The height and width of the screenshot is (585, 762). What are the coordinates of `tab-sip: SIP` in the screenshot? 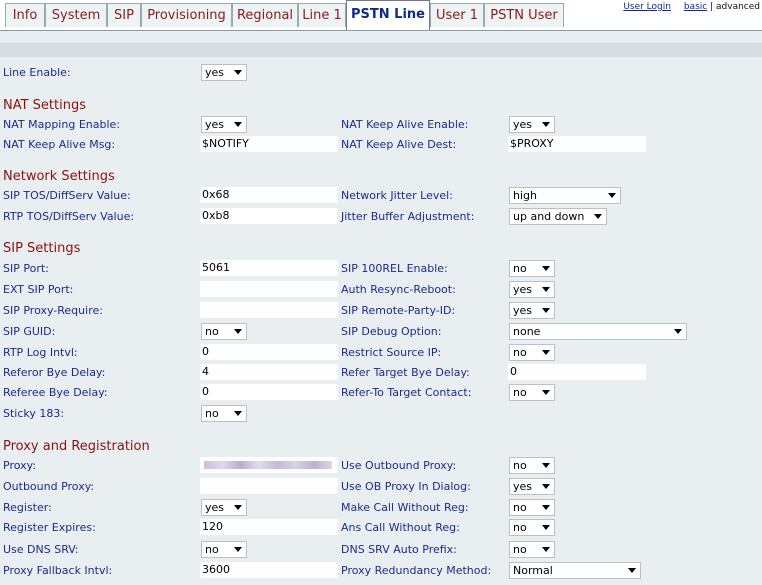 It's located at (124, 15).